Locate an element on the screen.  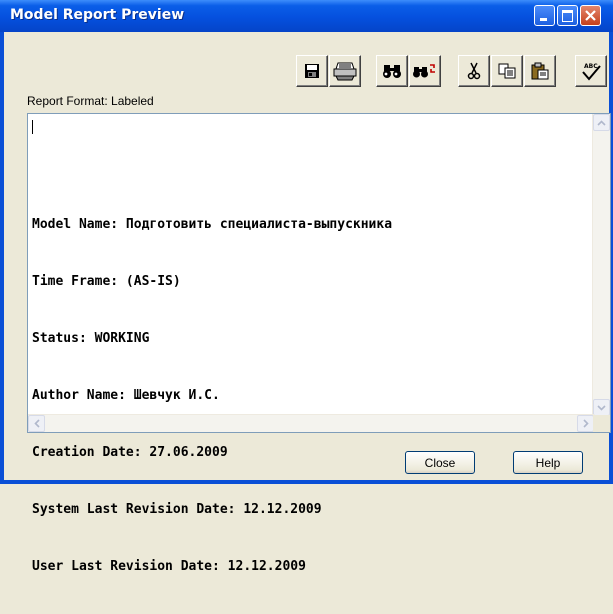
report-line: Time Frame: (AS-IS) is located at coordinates (106, 281).